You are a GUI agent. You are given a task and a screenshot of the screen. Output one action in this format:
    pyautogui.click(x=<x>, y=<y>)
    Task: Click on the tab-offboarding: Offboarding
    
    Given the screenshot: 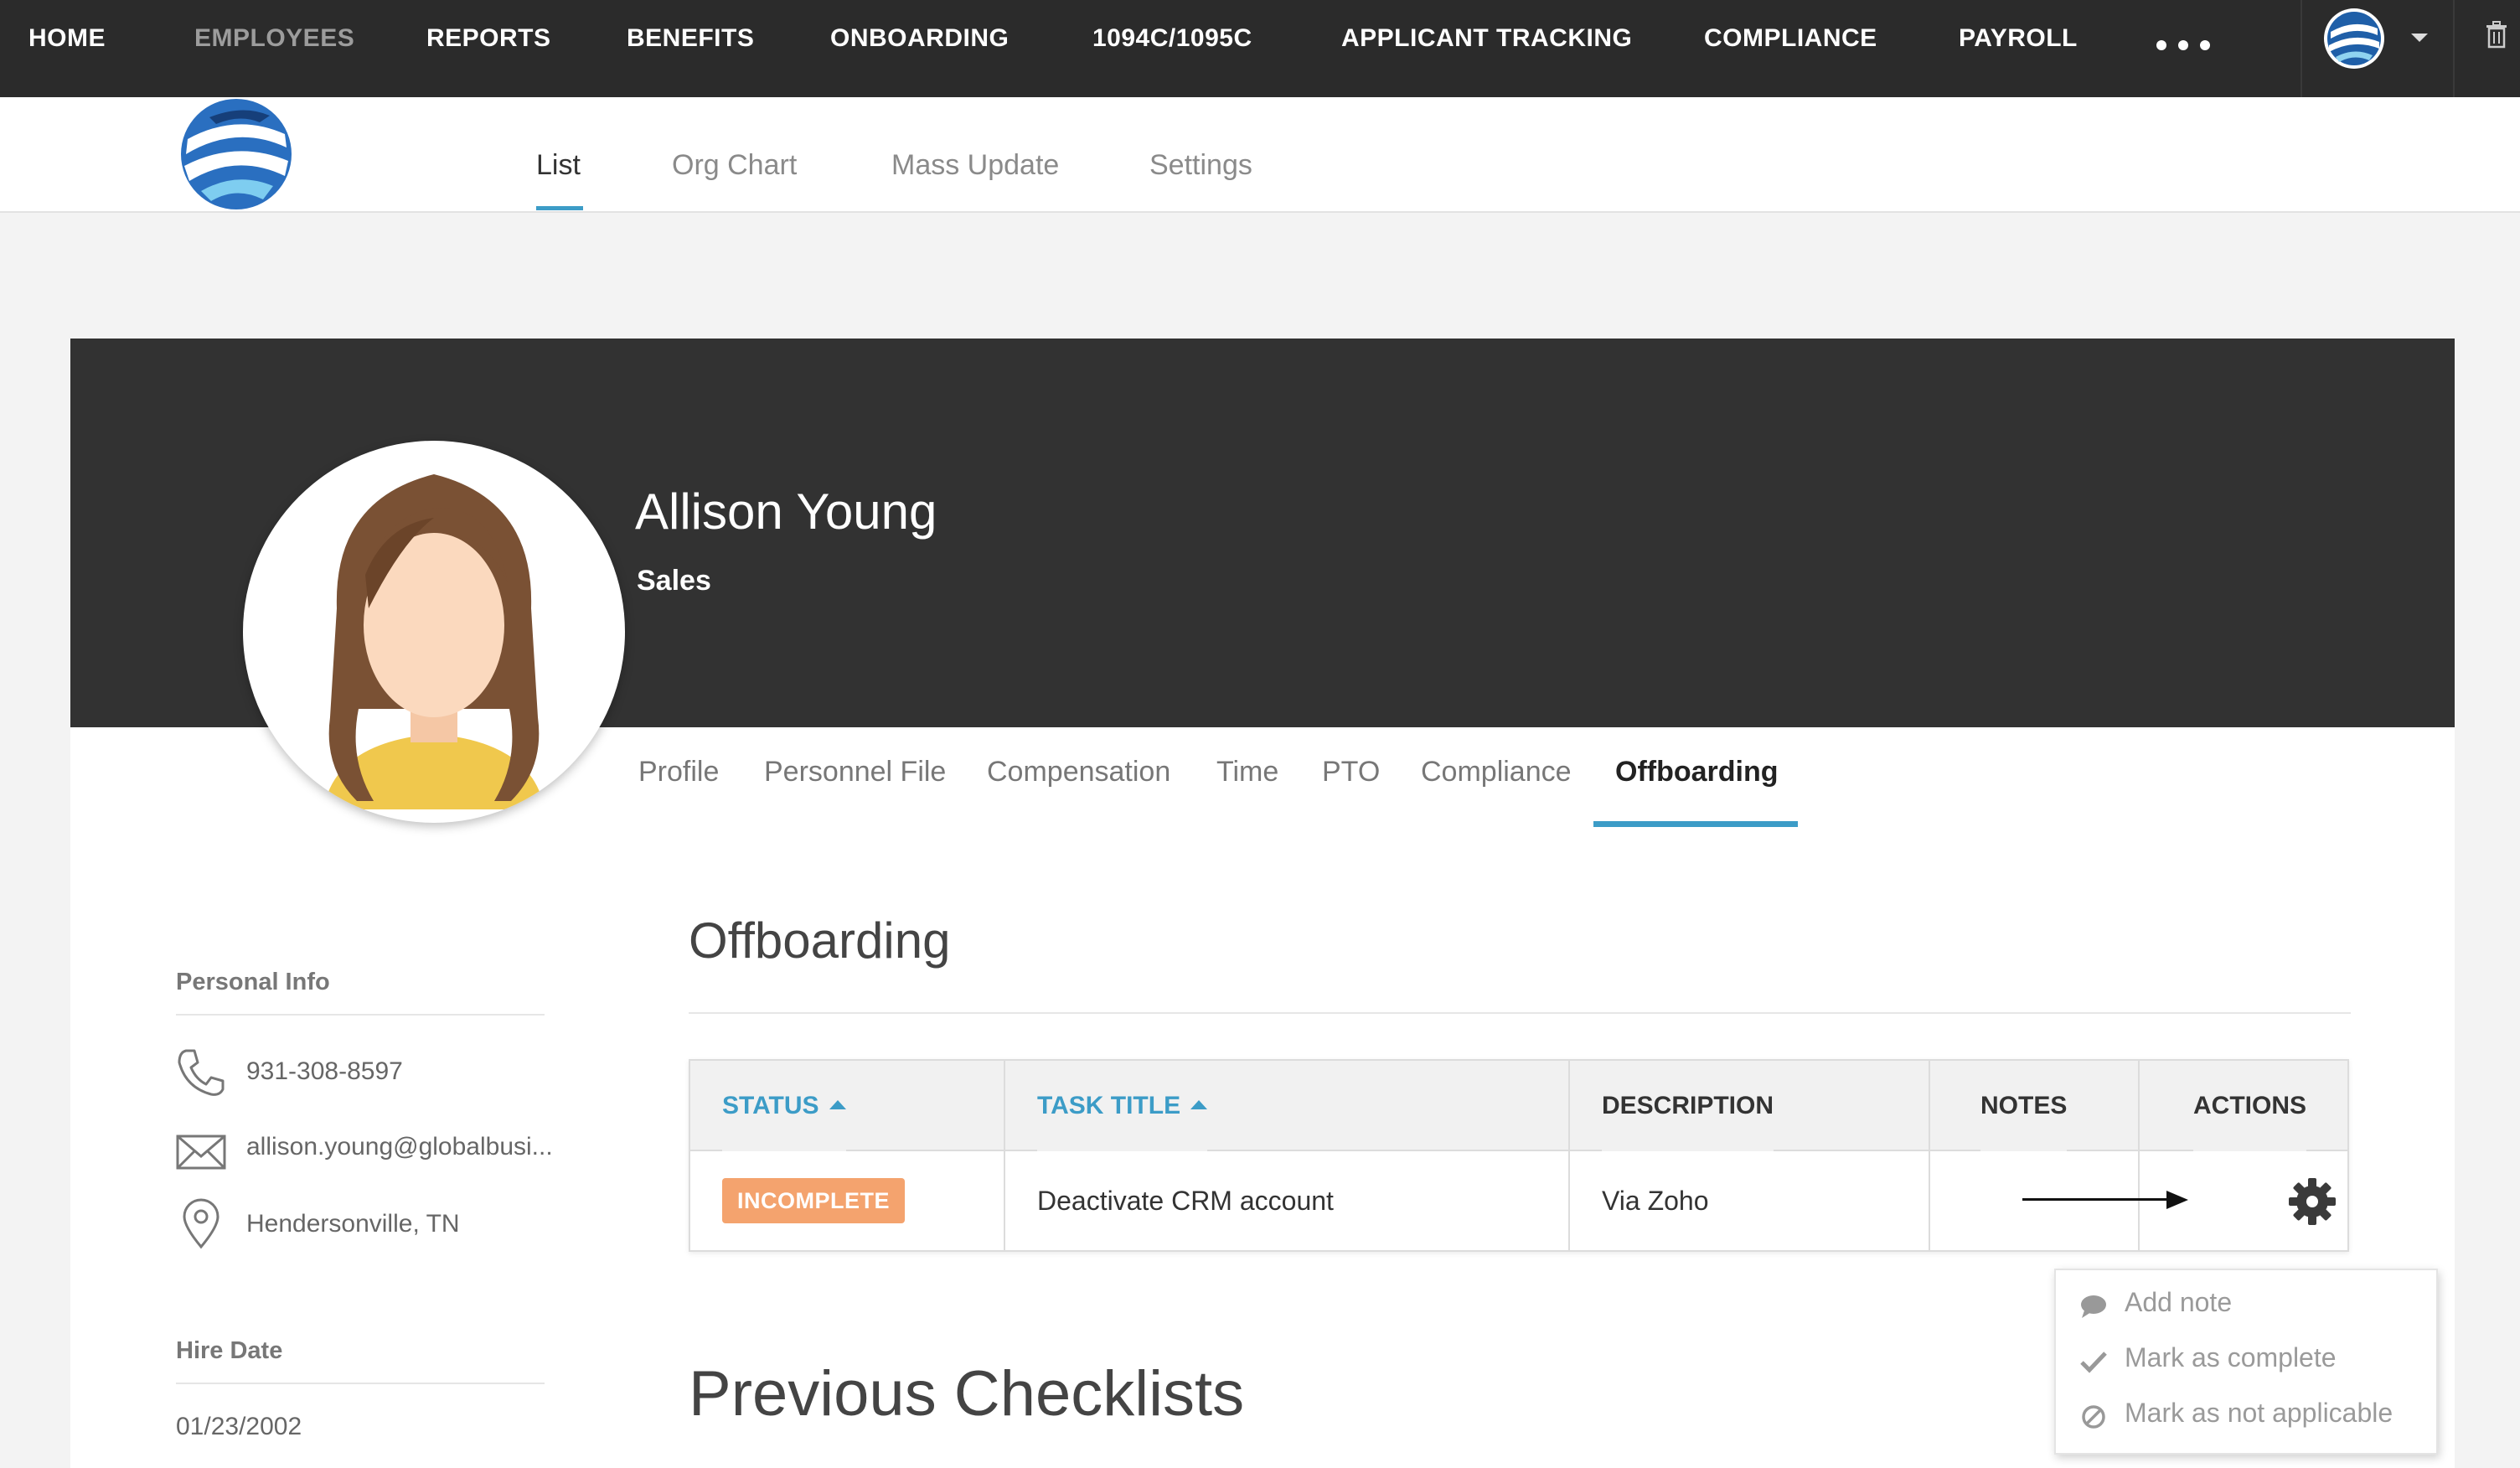 What is the action you would take?
    pyautogui.click(x=1697, y=772)
    